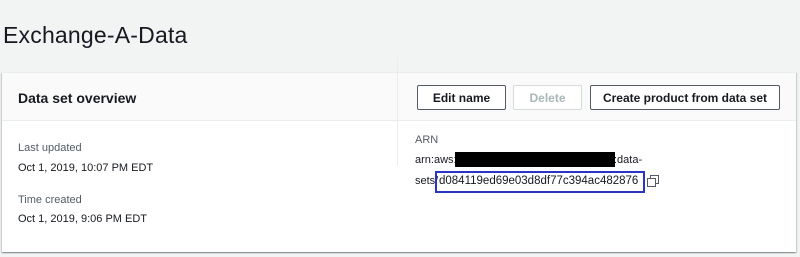 The image size is (800, 257). I want to click on delete-button: Delete, so click(547, 97).